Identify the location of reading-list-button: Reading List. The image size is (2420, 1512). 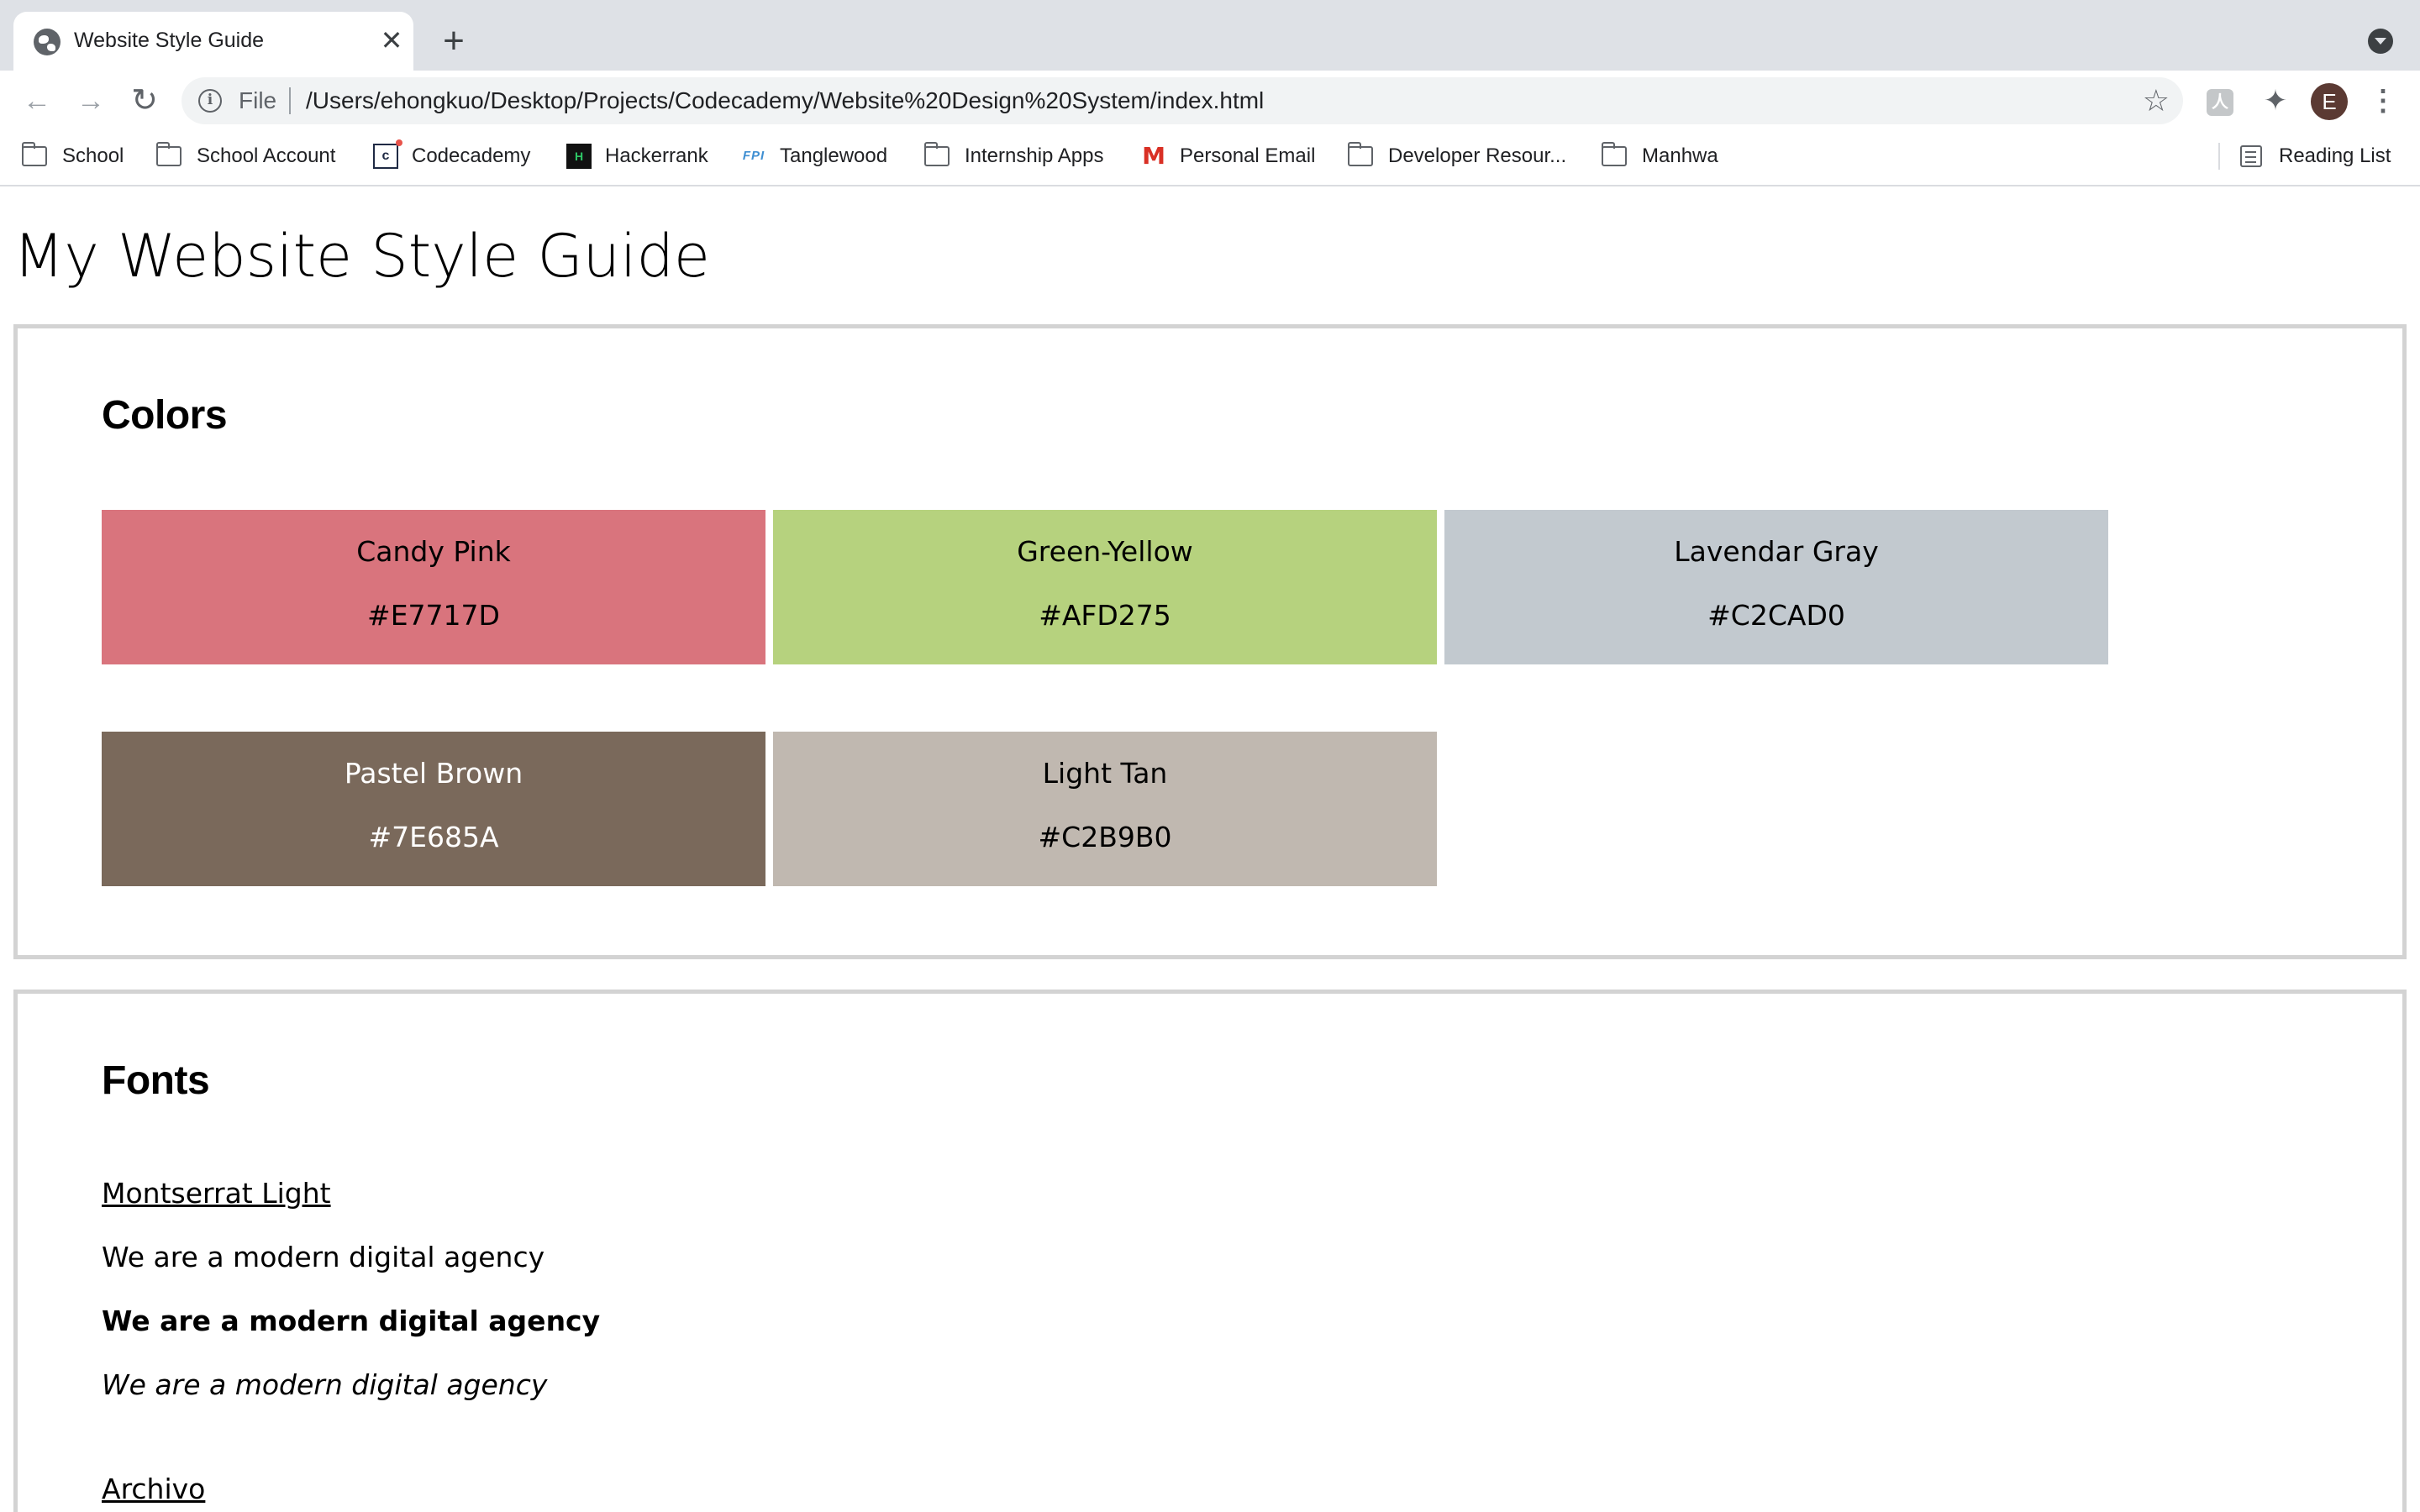
(2315, 156).